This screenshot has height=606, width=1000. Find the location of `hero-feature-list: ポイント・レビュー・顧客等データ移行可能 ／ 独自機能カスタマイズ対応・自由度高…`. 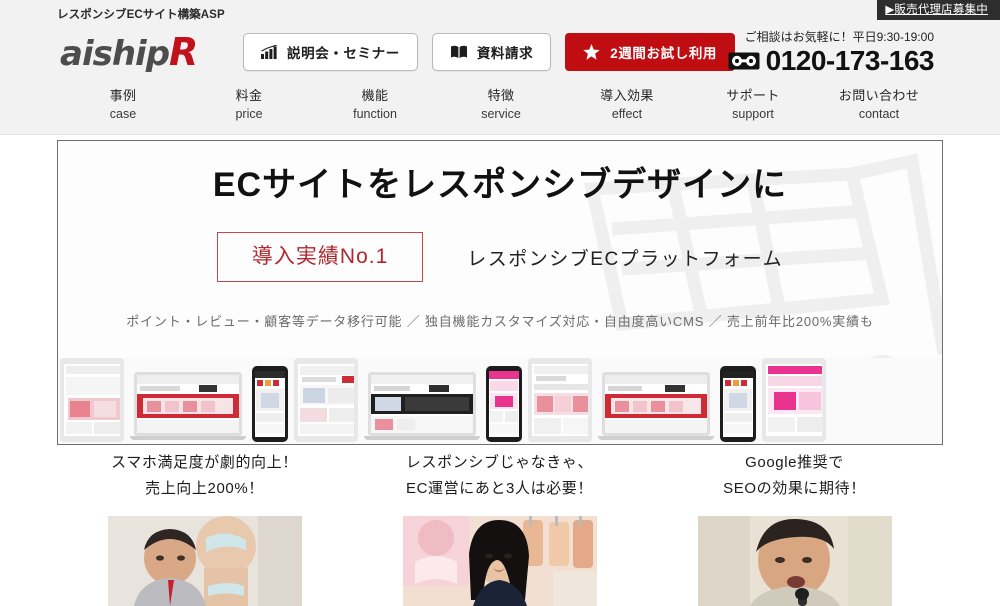

hero-feature-list: ポイント・レビュー・顧客等データ移行可能 ／ 独自機能カスタマイズ対応・自由度高… is located at coordinates (500, 321).